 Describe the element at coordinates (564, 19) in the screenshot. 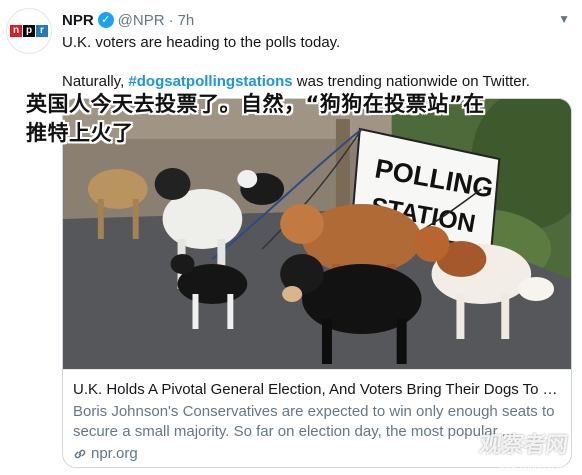

I see `chevron-down-icon: ▼` at that location.